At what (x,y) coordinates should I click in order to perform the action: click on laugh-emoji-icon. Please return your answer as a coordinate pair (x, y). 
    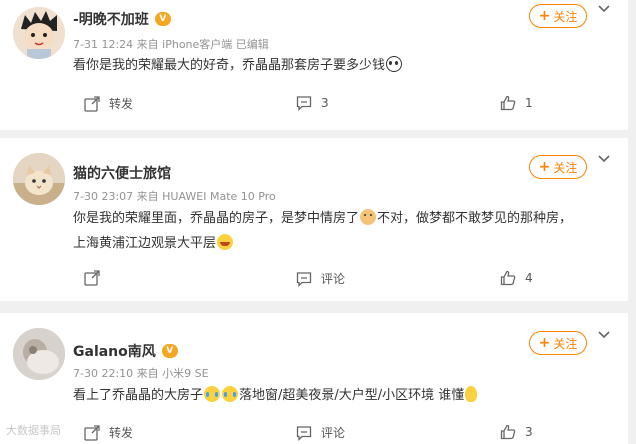
    Looking at the image, I should click on (225, 242).